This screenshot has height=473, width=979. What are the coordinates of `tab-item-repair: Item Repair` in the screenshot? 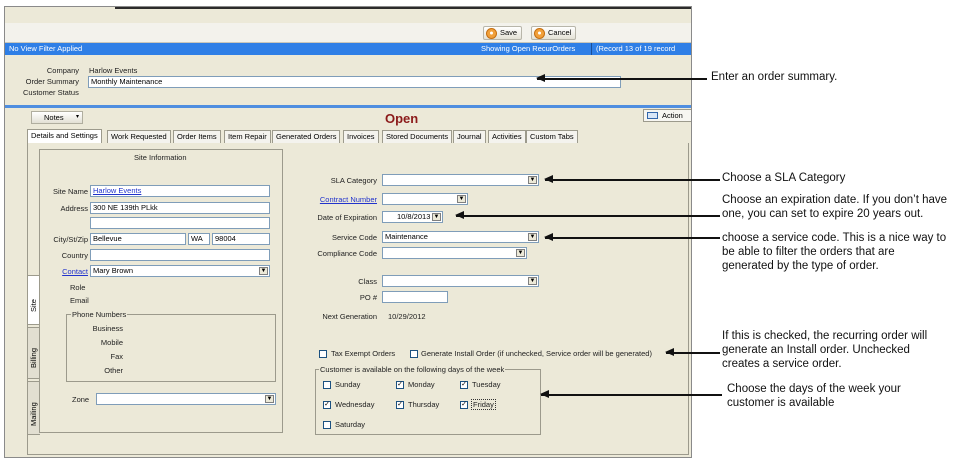 It's located at (247, 136).